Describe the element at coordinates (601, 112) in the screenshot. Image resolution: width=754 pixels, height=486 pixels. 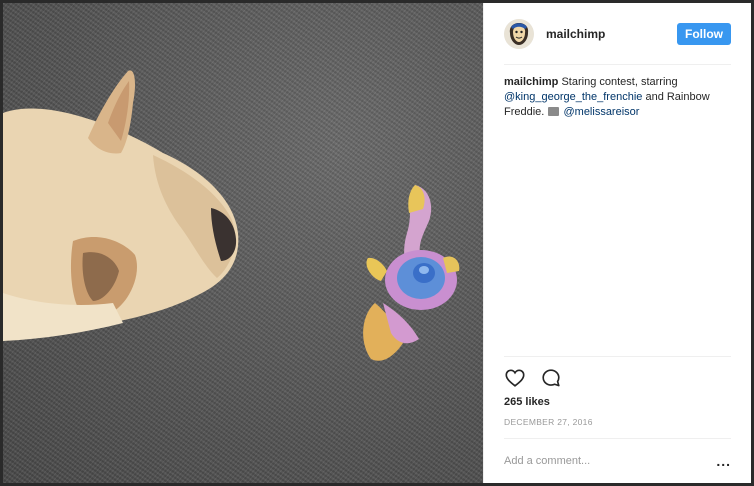
I see `mention-link-melissareisor: @melissareisor` at that location.